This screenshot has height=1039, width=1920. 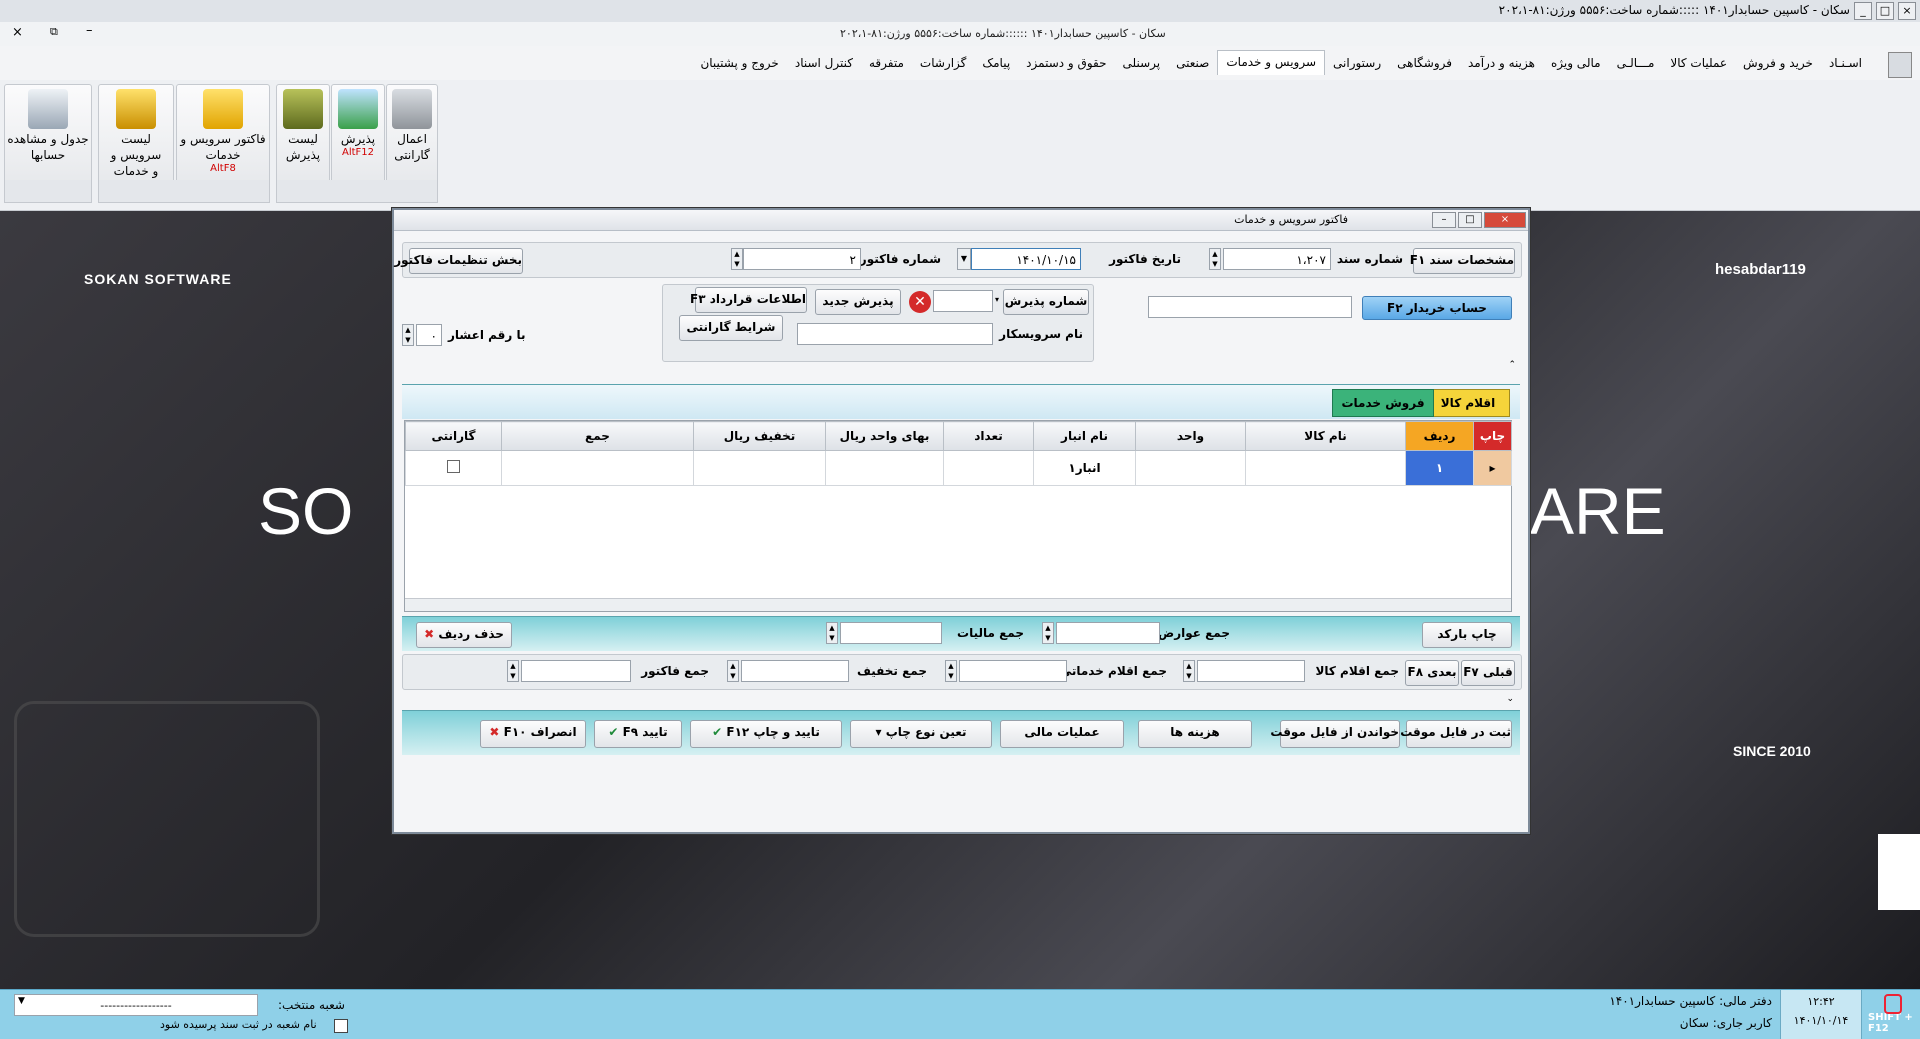 What do you see at coordinates (1778, 64) in the screenshot?
I see `menu-item: خرید و فروش` at bounding box center [1778, 64].